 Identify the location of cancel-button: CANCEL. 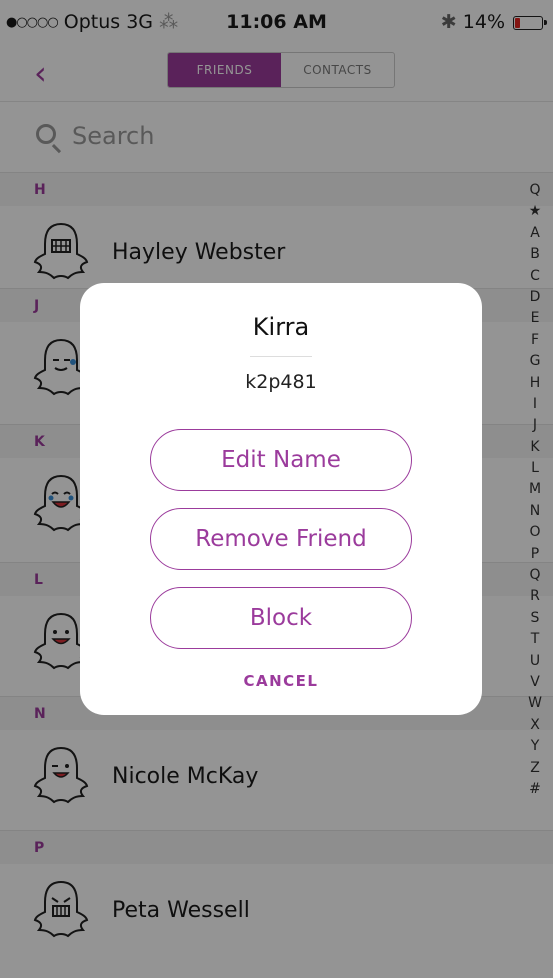
(281, 681).